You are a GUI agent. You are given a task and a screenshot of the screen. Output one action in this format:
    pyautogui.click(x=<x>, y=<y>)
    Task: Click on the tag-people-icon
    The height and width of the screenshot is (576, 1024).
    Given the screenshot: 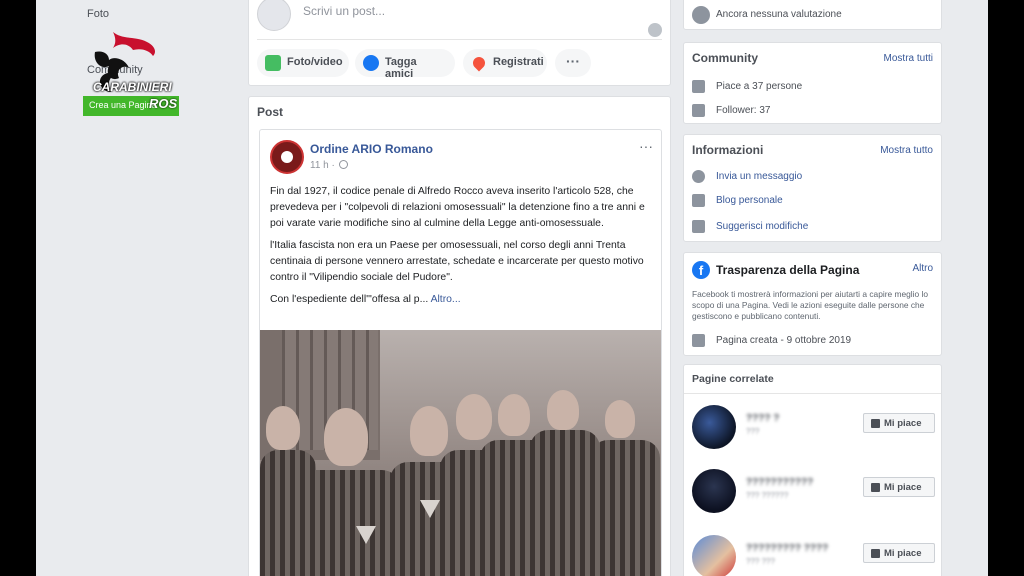 What is the action you would take?
    pyautogui.click(x=371, y=63)
    